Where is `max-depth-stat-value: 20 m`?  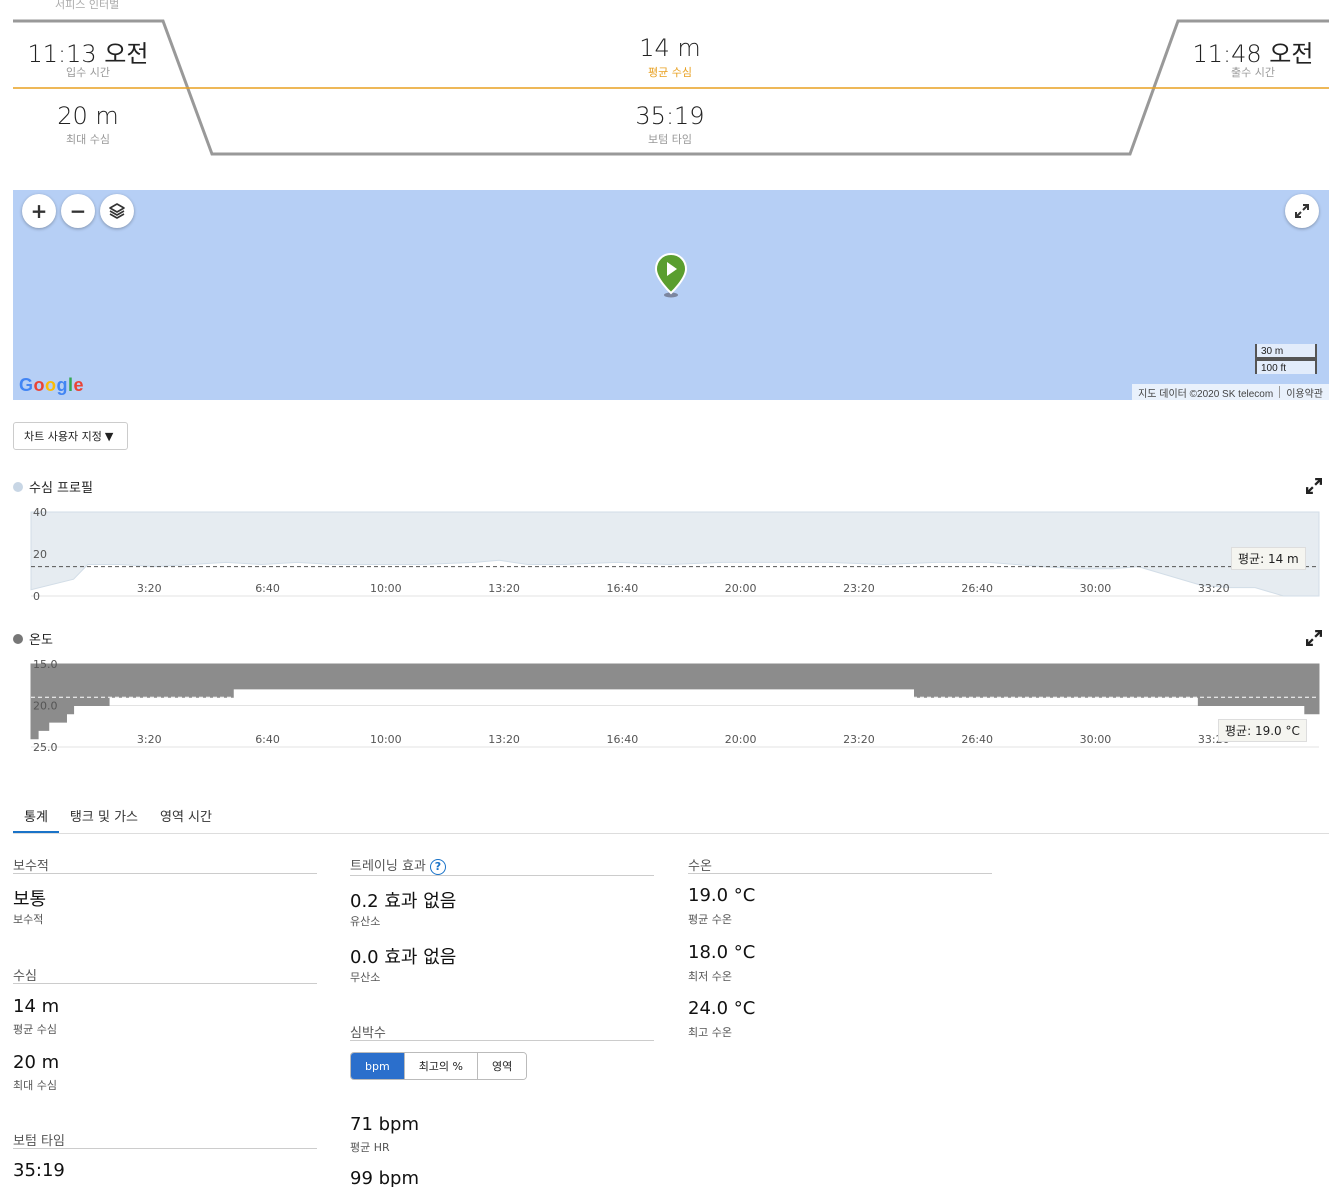 max-depth-stat-value: 20 m is located at coordinates (36, 1062).